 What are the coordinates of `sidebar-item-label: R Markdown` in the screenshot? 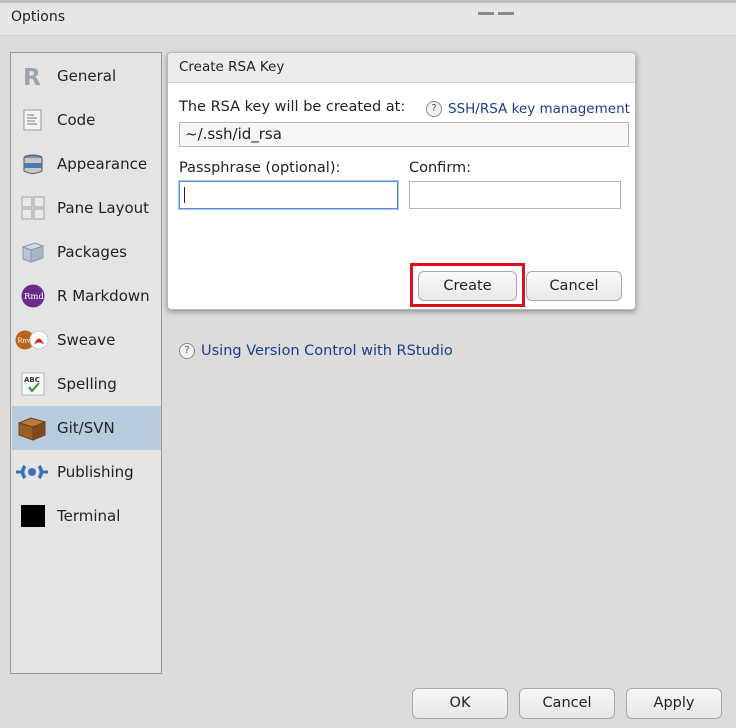 It's located at (103, 296).